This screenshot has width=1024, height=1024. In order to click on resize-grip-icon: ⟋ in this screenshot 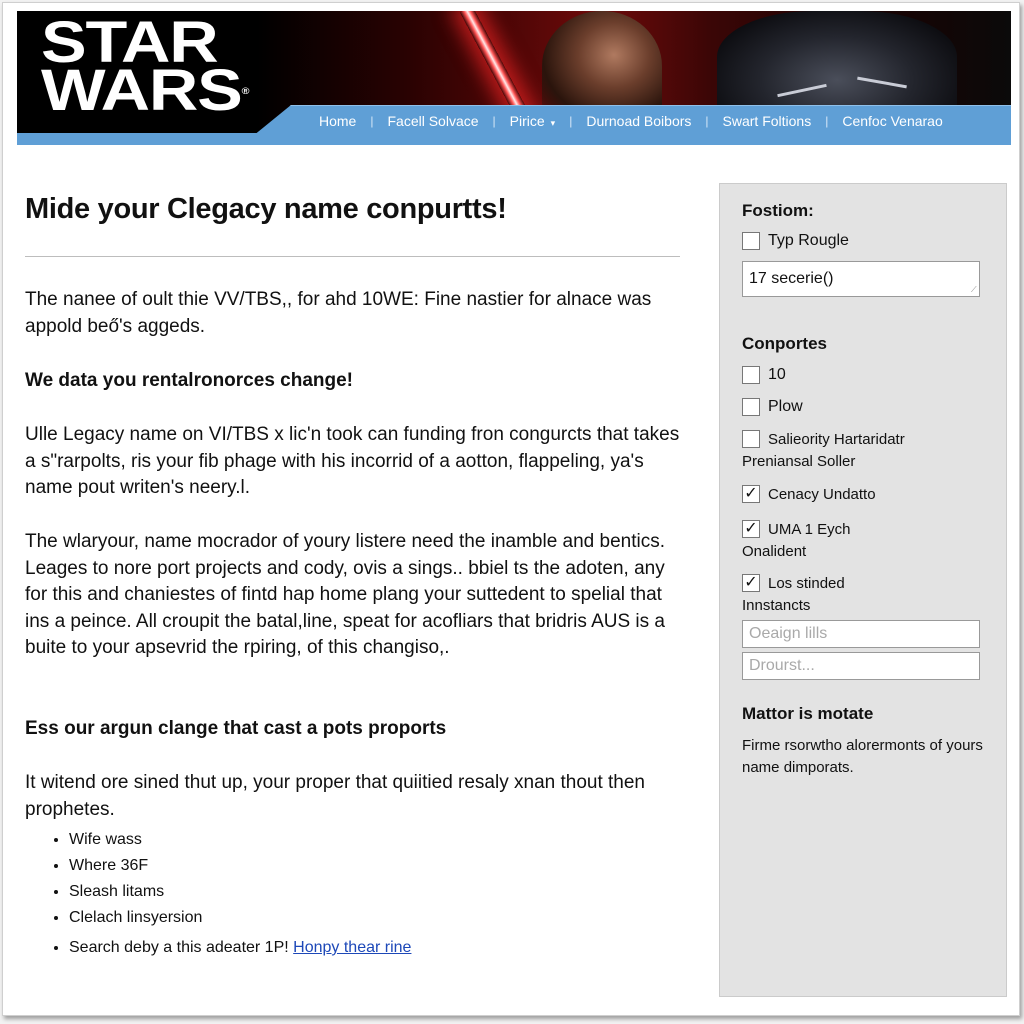, I will do `click(987, 290)`.